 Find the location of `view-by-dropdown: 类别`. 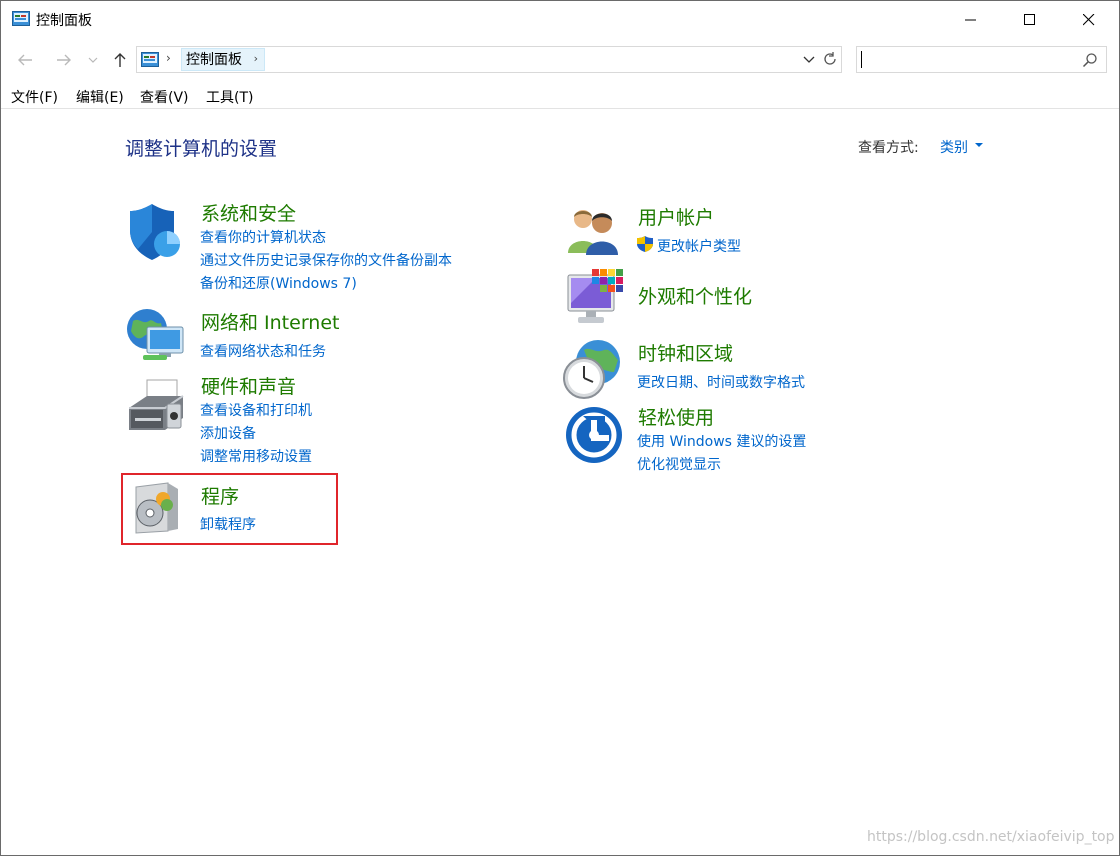

view-by-dropdown: 类别 is located at coordinates (954, 147).